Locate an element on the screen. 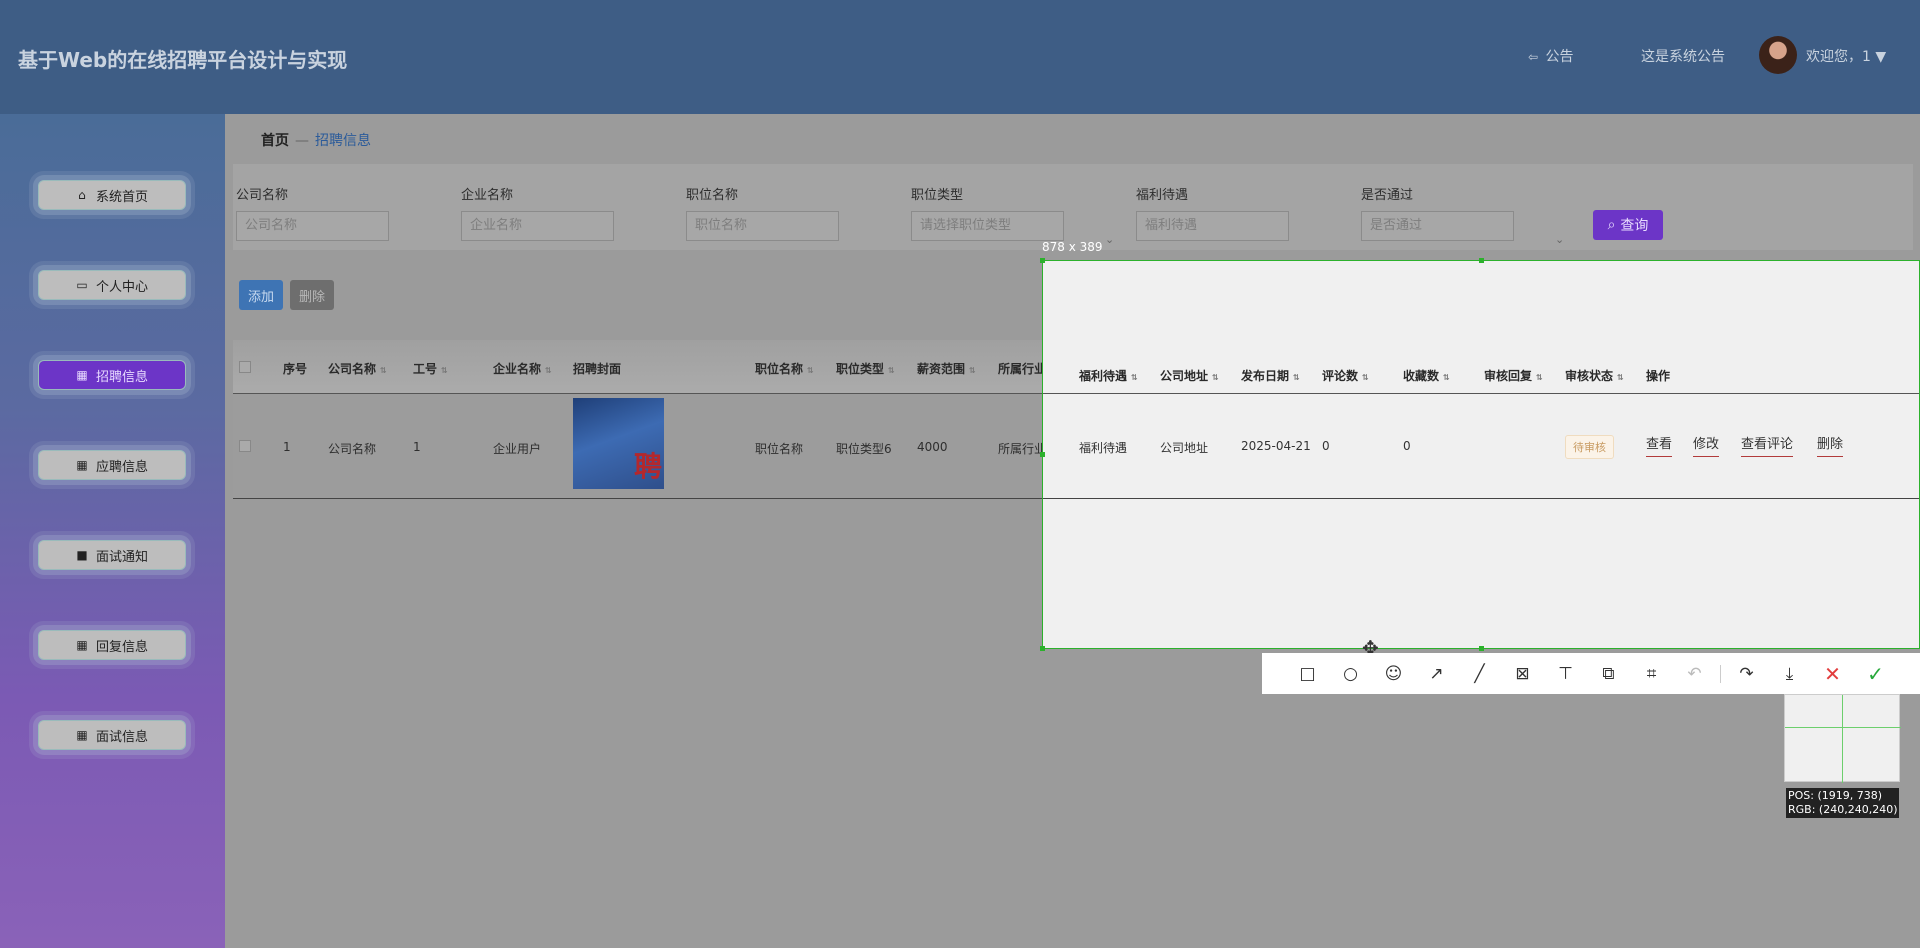 The height and width of the screenshot is (948, 1920). cover-text: 聘 is located at coordinates (647, 466).